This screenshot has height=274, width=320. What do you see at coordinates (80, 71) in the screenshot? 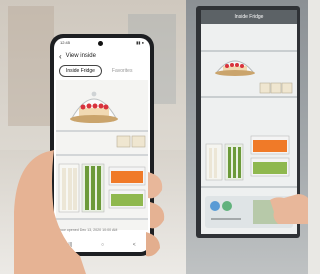
I see `tab-inside-fridge: Inside Fridge` at bounding box center [80, 71].